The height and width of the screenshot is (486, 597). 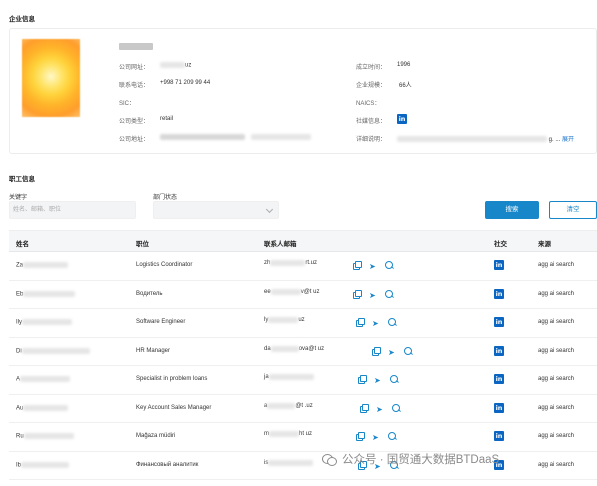 I want to click on employee-position: Финансовый аналитик, so click(x=167, y=464).